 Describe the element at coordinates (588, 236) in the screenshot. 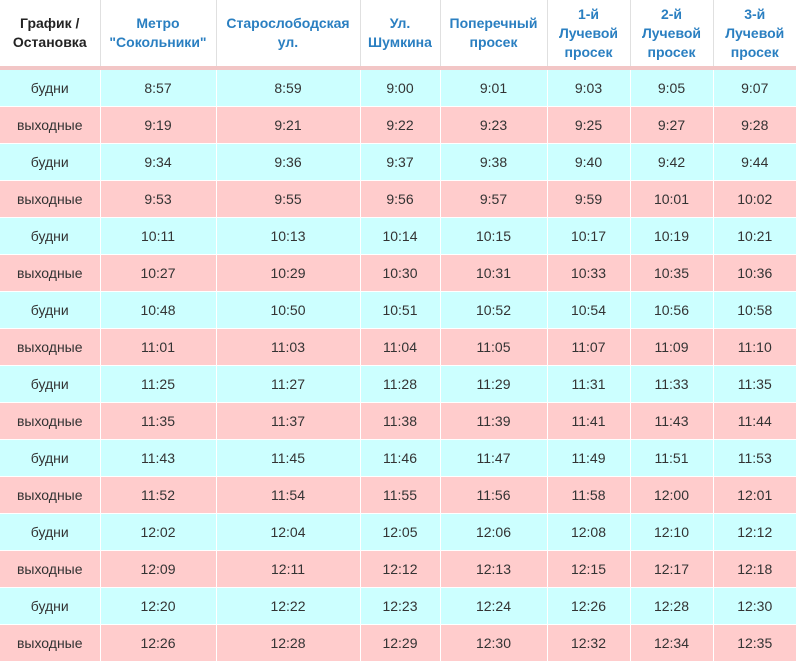

I see `departure-time-cell: 10:17` at that location.